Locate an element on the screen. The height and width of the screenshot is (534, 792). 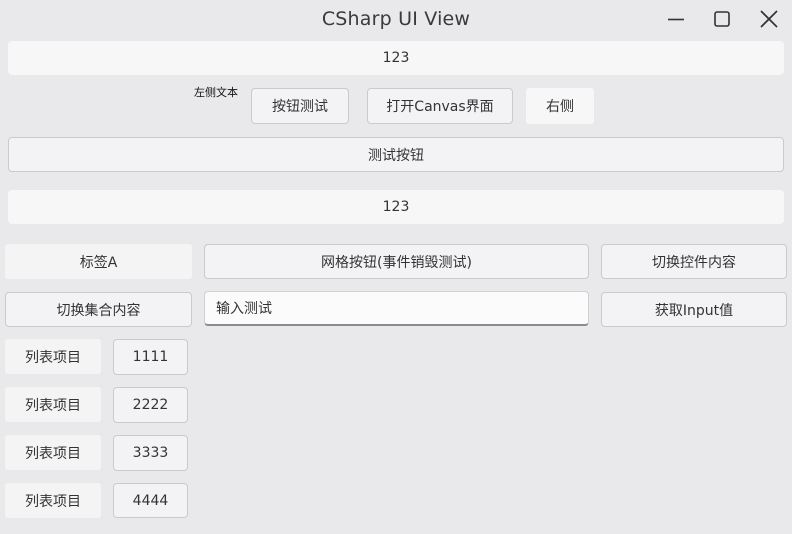
input-field: 输入测试 is located at coordinates (396, 308).